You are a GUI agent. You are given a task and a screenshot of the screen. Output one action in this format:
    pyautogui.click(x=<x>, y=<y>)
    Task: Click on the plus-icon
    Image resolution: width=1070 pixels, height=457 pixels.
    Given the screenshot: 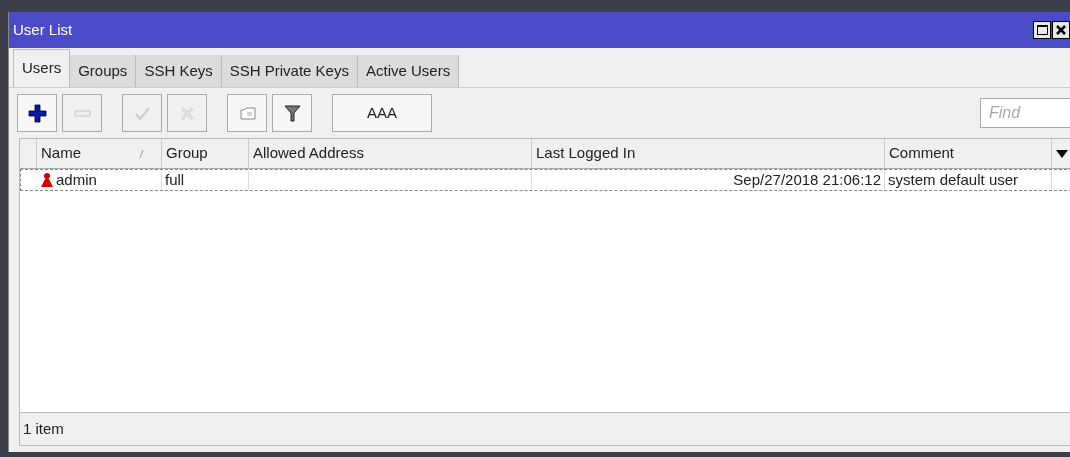 What is the action you would take?
    pyautogui.click(x=37, y=113)
    